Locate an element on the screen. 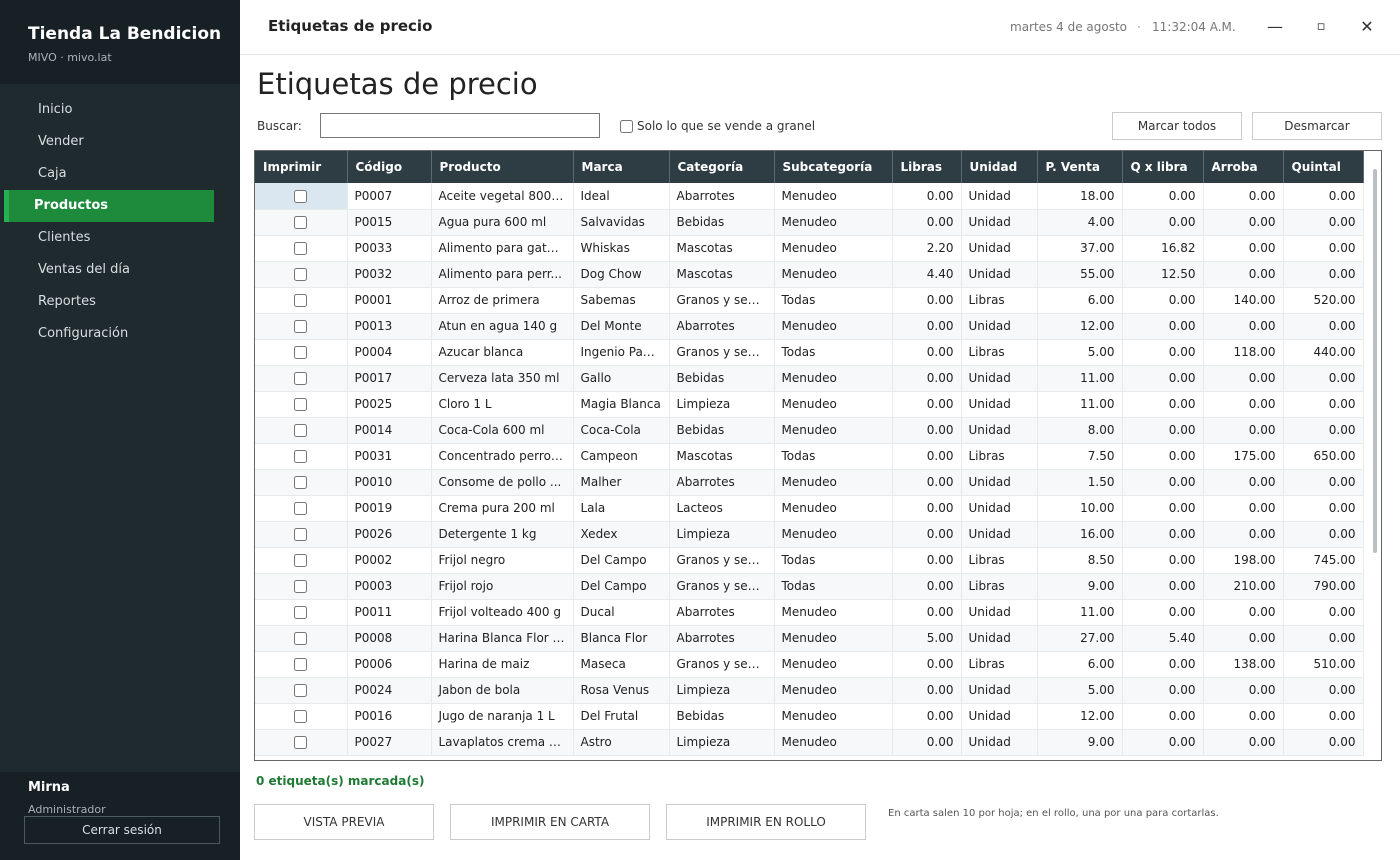  sidebar-item-reportes: Reportes is located at coordinates (109, 302).